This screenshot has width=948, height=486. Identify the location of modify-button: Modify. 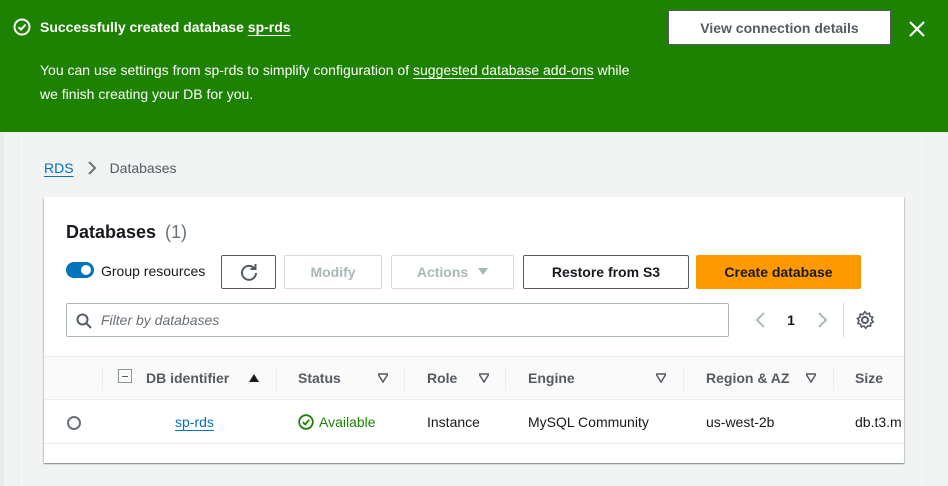
(333, 272).